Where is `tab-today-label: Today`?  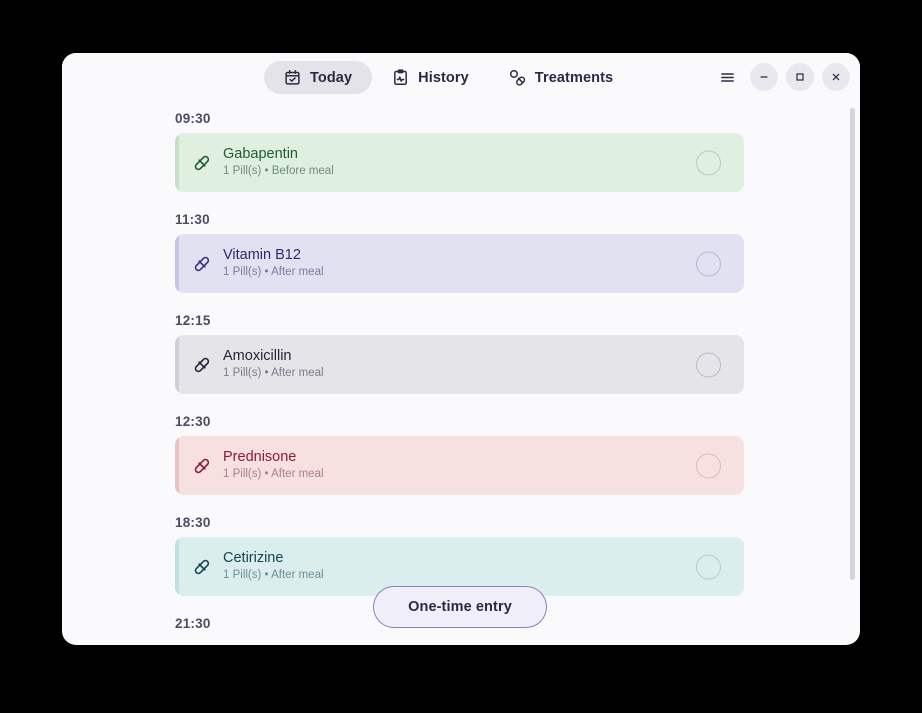 tab-today-label: Today is located at coordinates (331, 77).